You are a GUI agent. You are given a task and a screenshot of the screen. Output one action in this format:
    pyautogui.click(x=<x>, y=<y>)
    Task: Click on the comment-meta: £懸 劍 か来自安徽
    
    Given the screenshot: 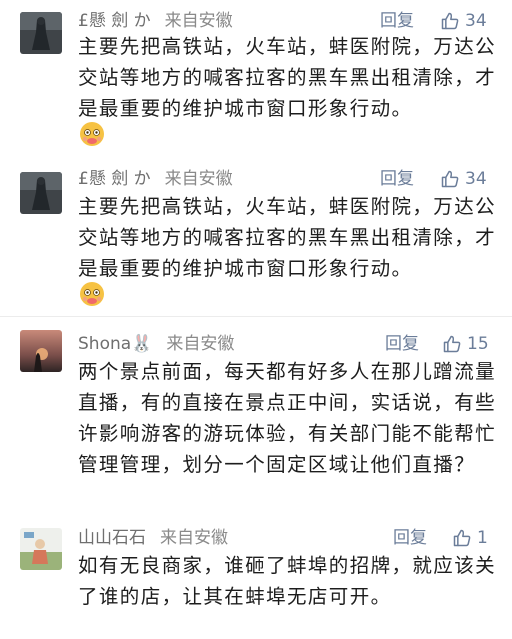 What is the action you would take?
    pyautogui.click(x=155, y=179)
    